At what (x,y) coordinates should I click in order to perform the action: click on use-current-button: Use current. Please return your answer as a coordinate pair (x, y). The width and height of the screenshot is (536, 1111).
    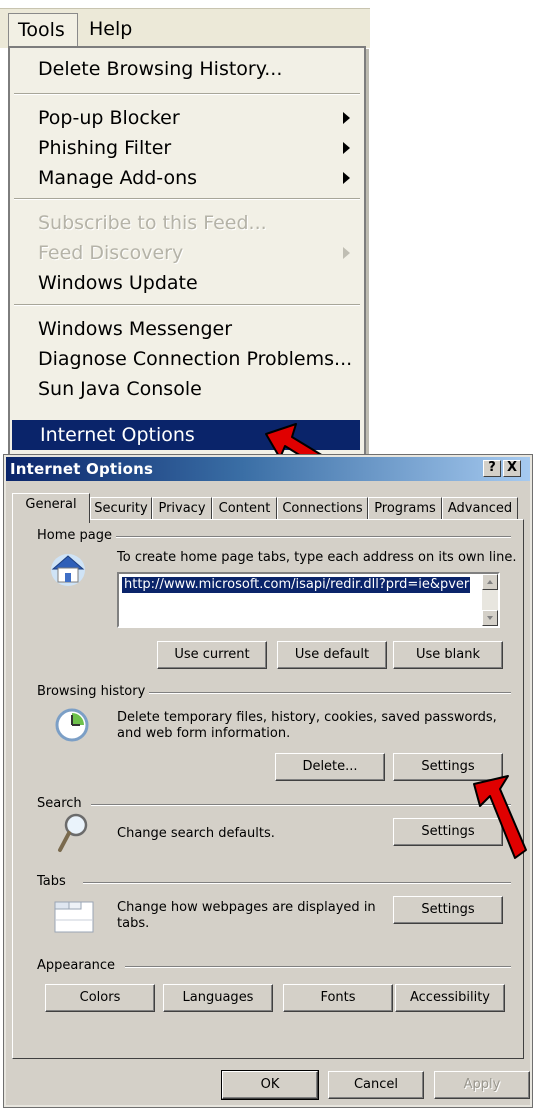
    Looking at the image, I should click on (212, 655).